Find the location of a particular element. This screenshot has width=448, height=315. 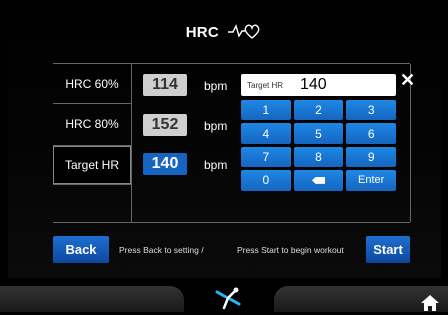

enter-button: Enter is located at coordinates (371, 180).